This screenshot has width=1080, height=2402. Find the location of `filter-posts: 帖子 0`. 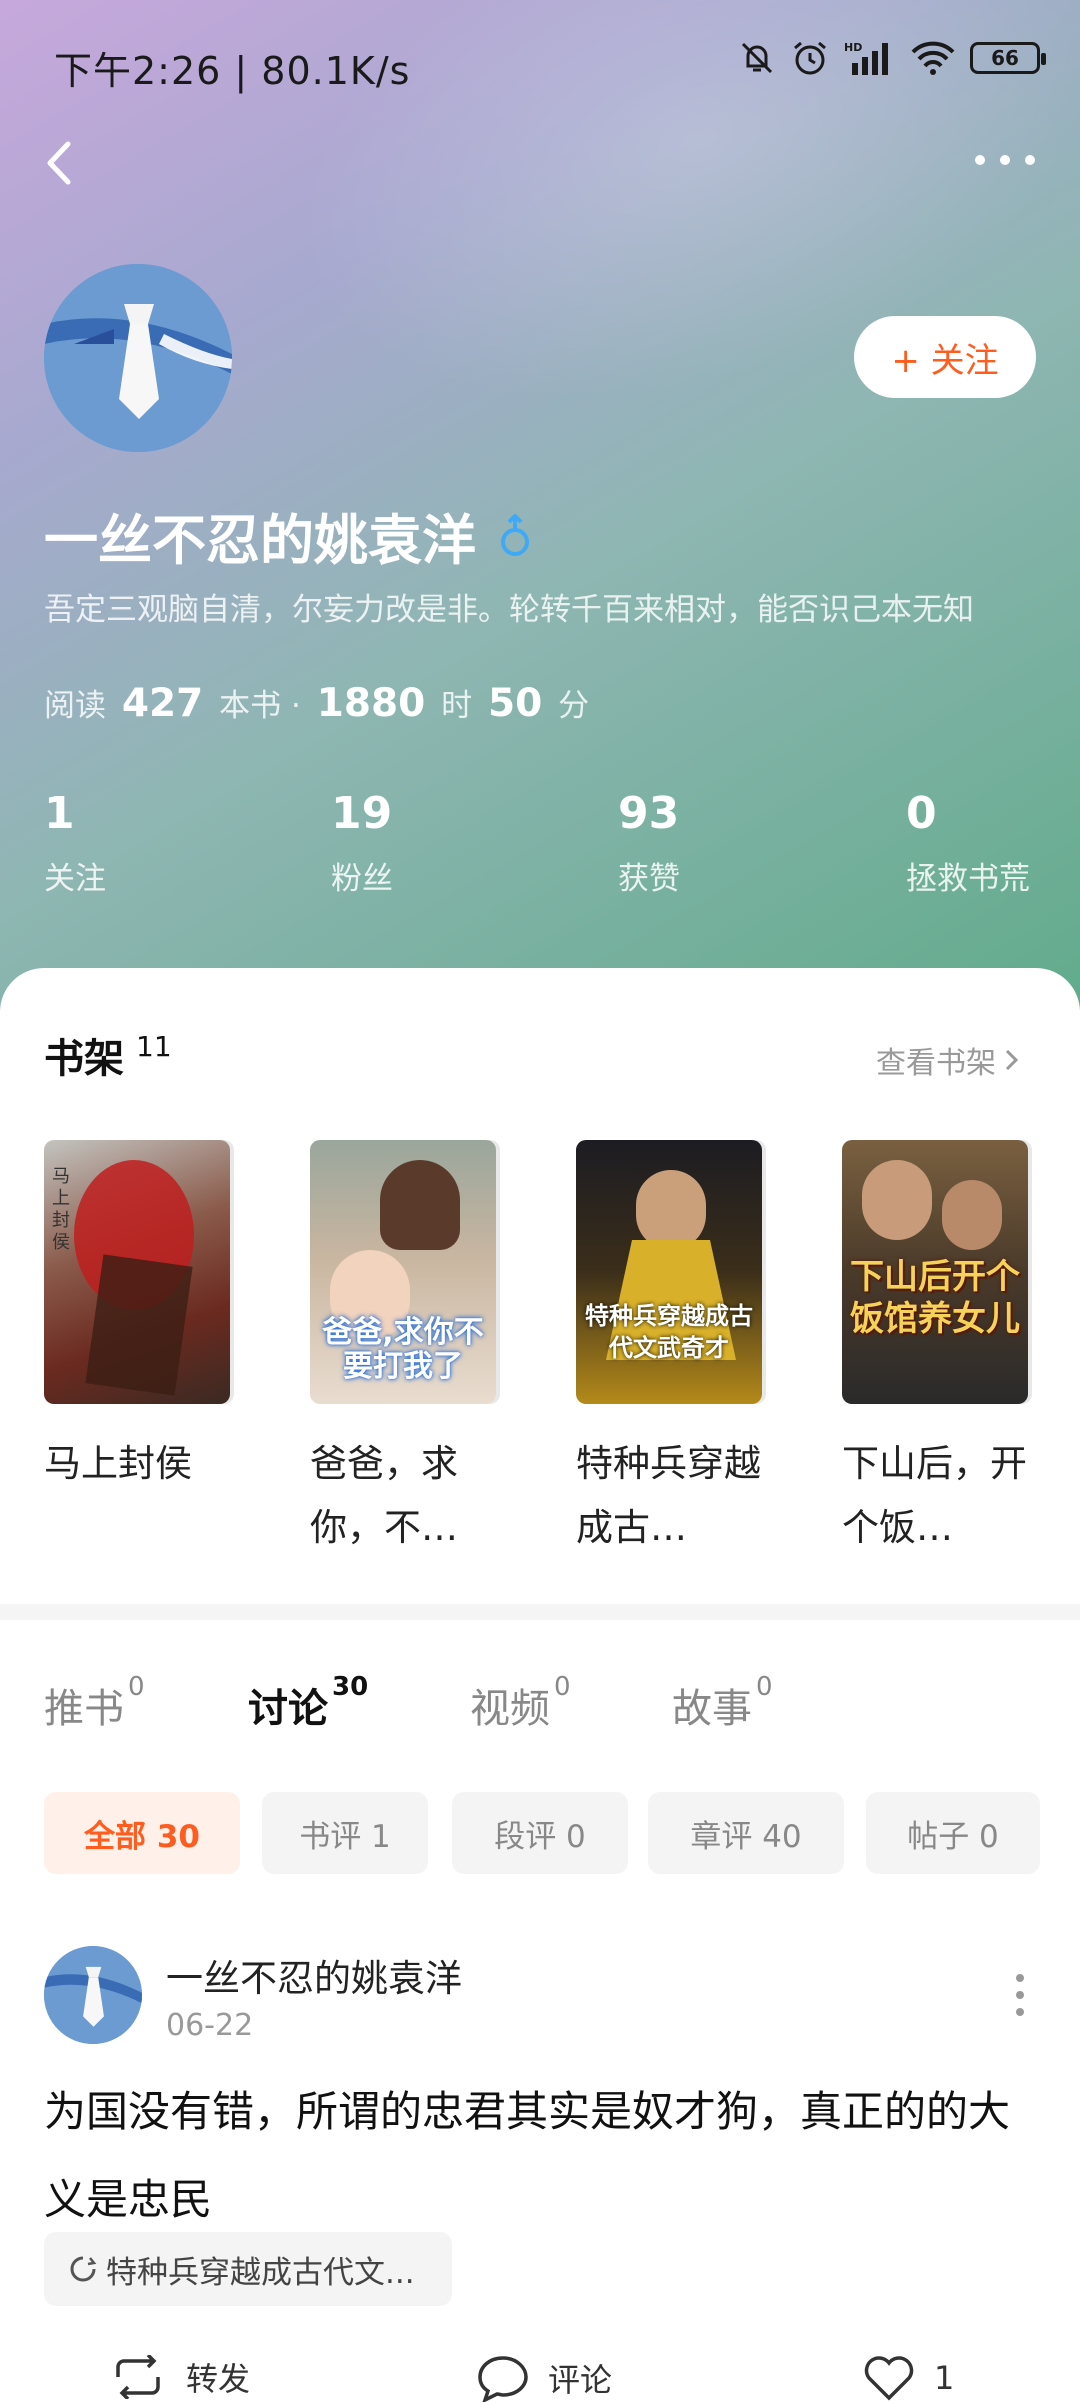

filter-posts: 帖子 0 is located at coordinates (953, 1833).